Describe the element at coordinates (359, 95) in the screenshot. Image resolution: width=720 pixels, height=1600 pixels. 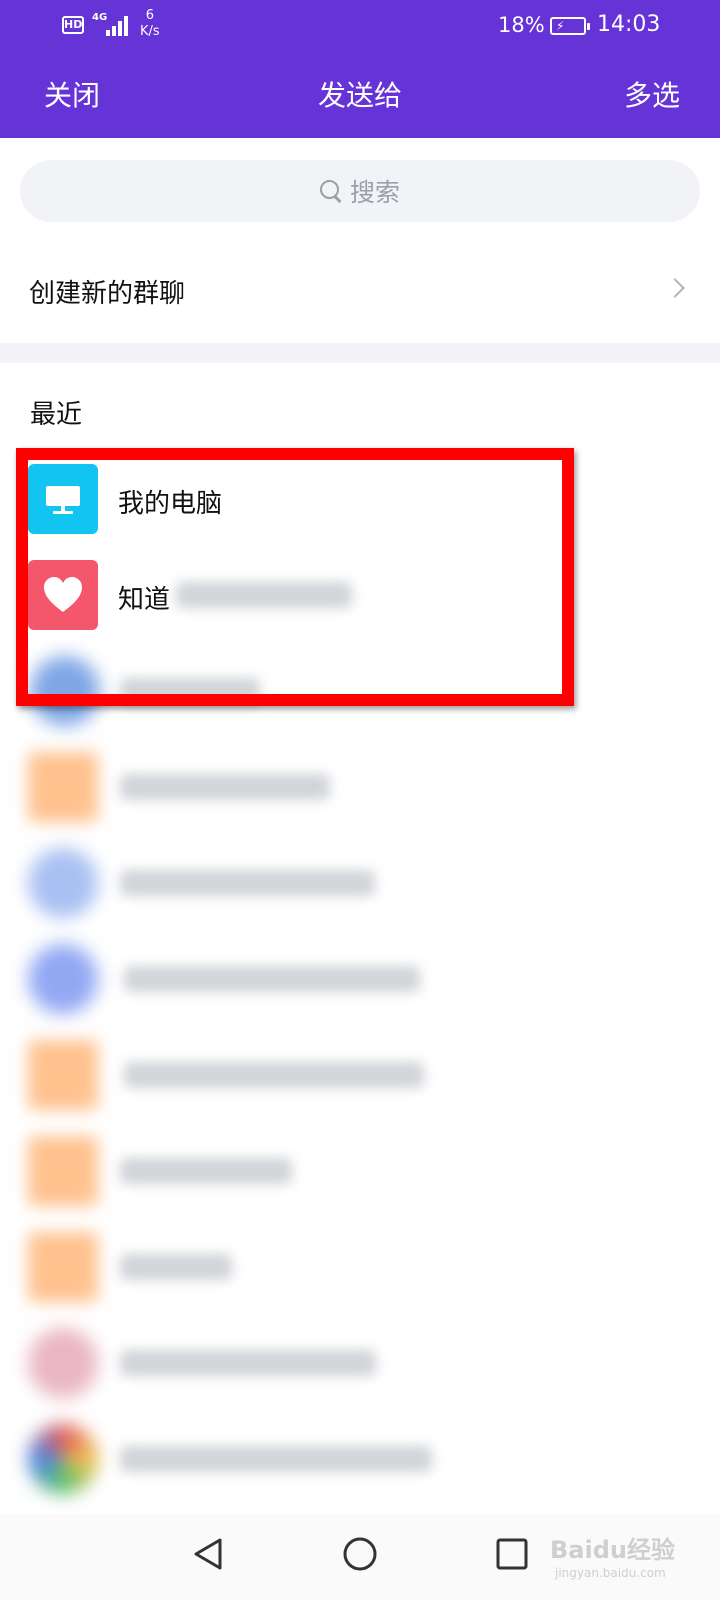
I see `page-title: 发送给` at that location.